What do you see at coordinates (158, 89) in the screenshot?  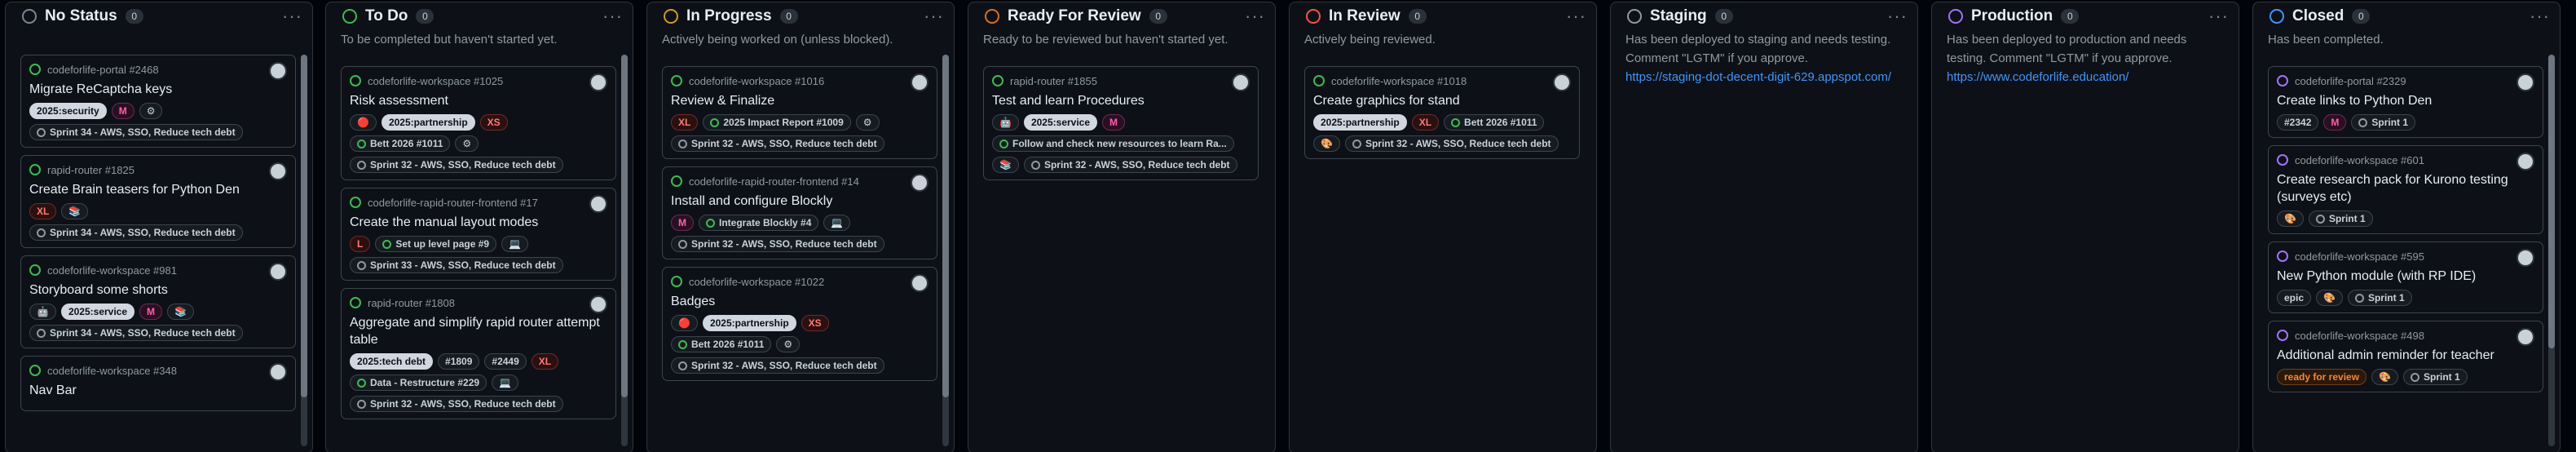 I see `card-title: Migrate ReCaptcha keys` at bounding box center [158, 89].